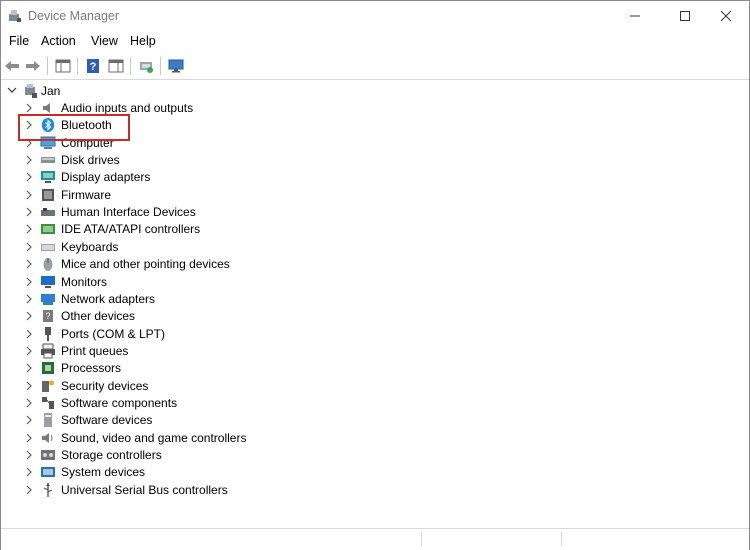  I want to click on category-ide-ata-atapi-controllers: IDE ATA/ATAPI controllers, so click(301, 229).